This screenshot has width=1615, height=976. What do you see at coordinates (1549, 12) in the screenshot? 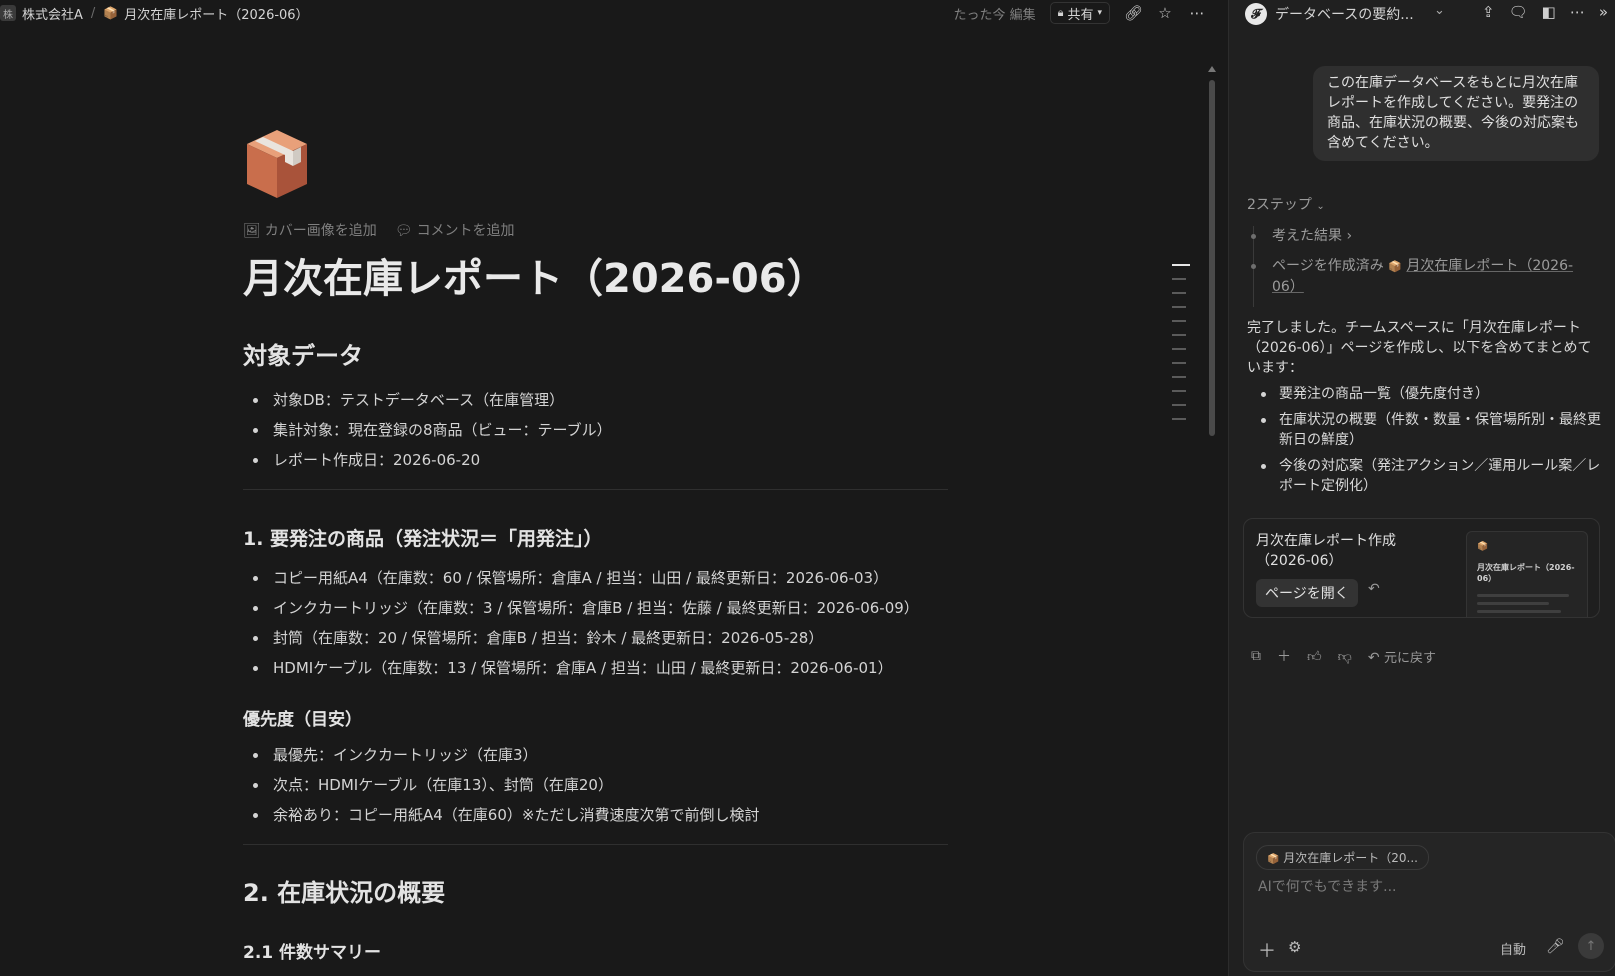
I see `sidebar-toggle-icon: ◧` at bounding box center [1549, 12].